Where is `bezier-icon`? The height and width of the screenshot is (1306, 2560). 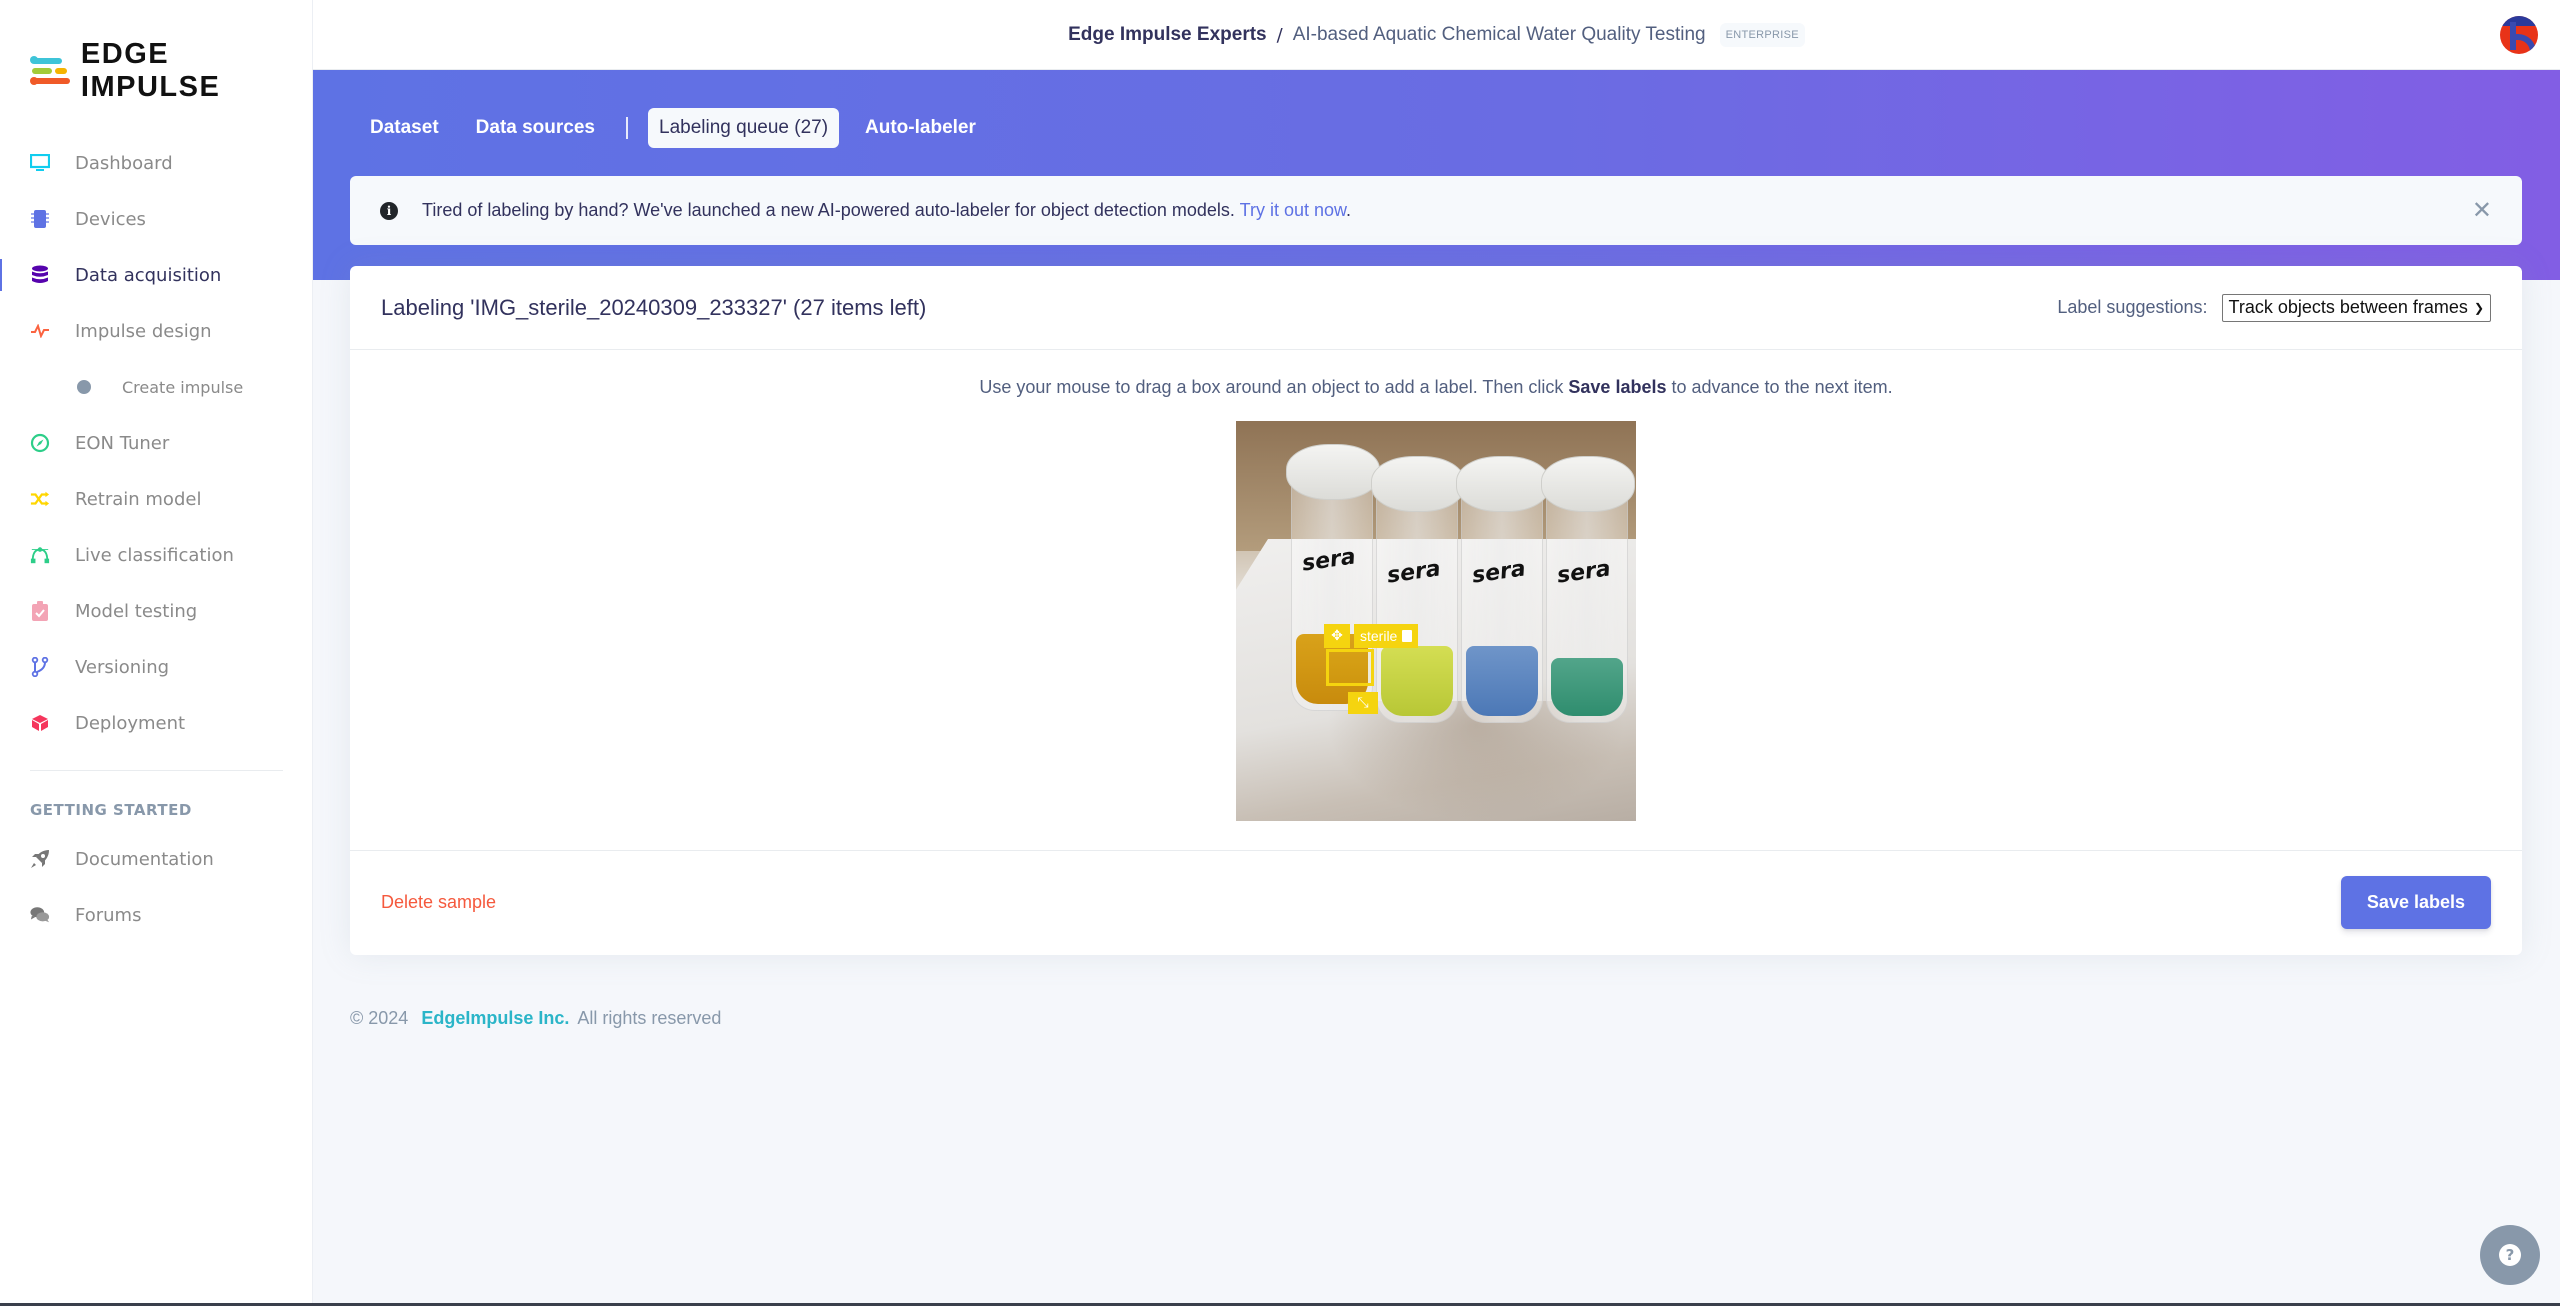 bezier-icon is located at coordinates (40, 555).